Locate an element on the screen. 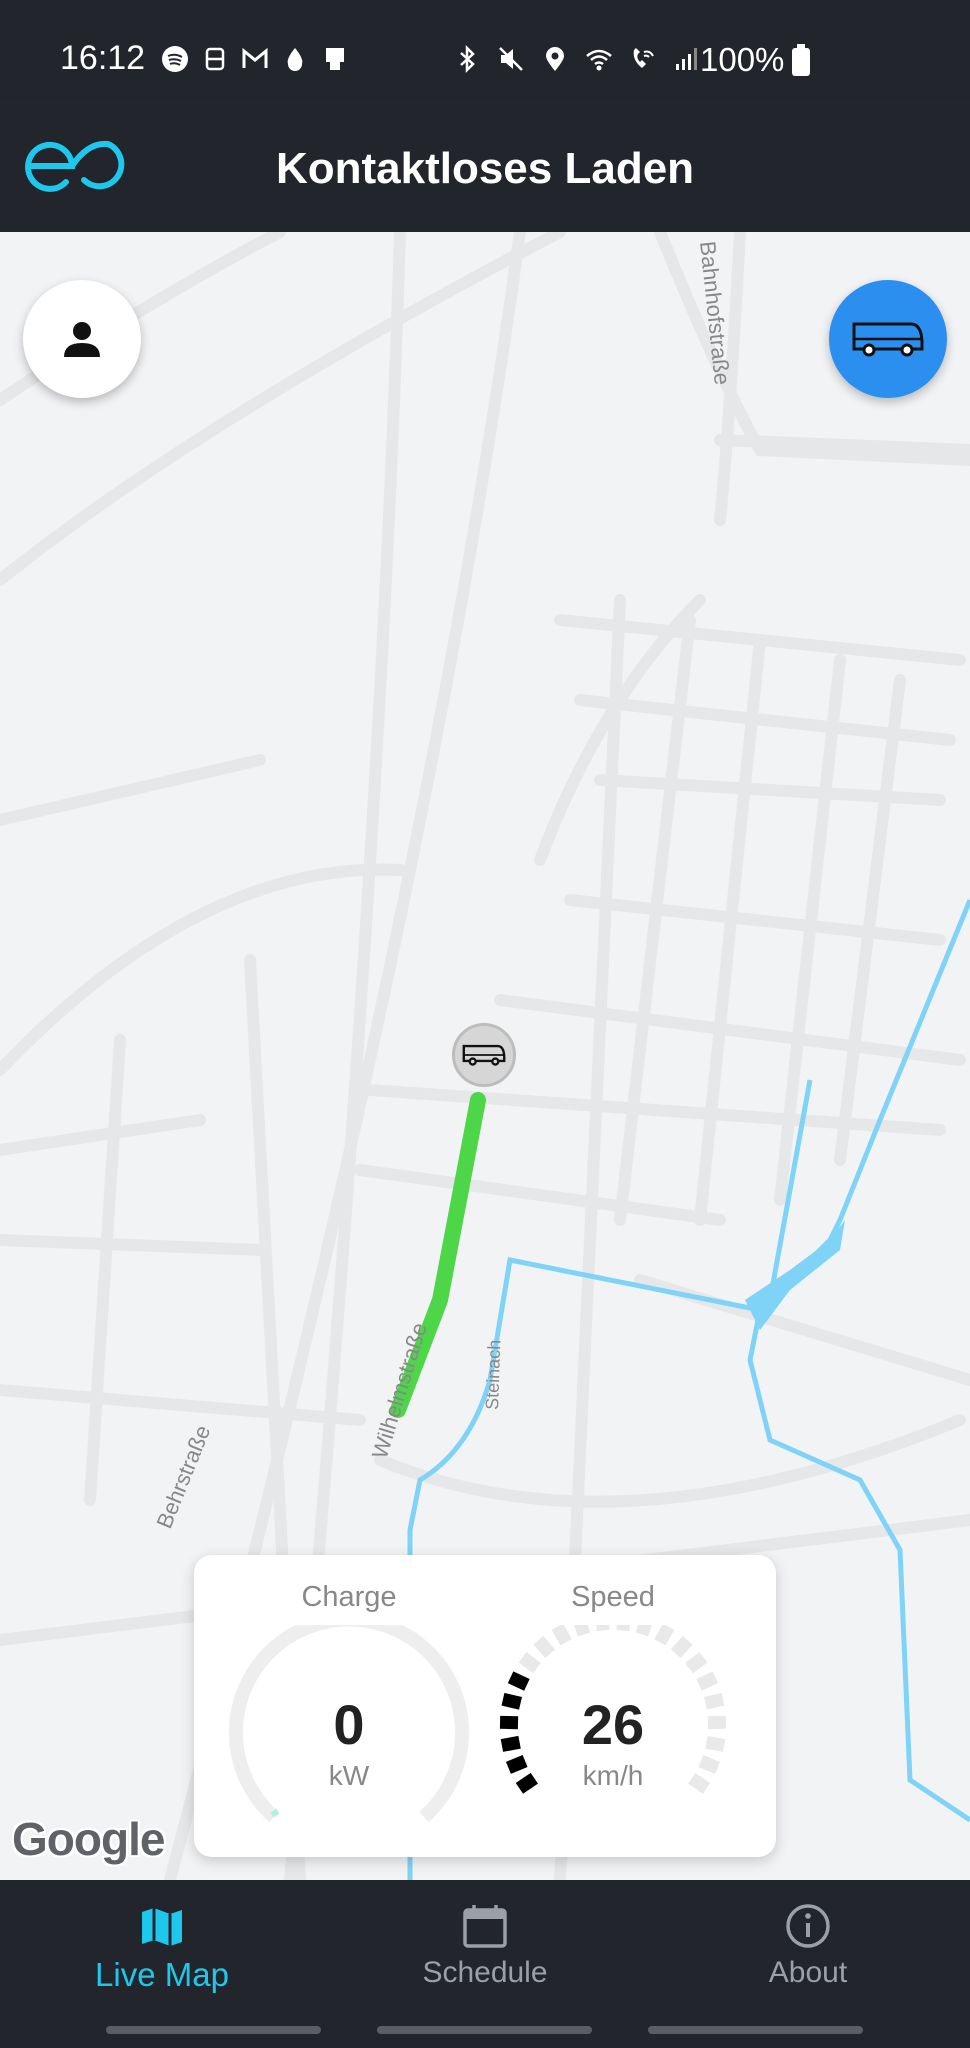  battery-icon is located at coordinates (801, 60).